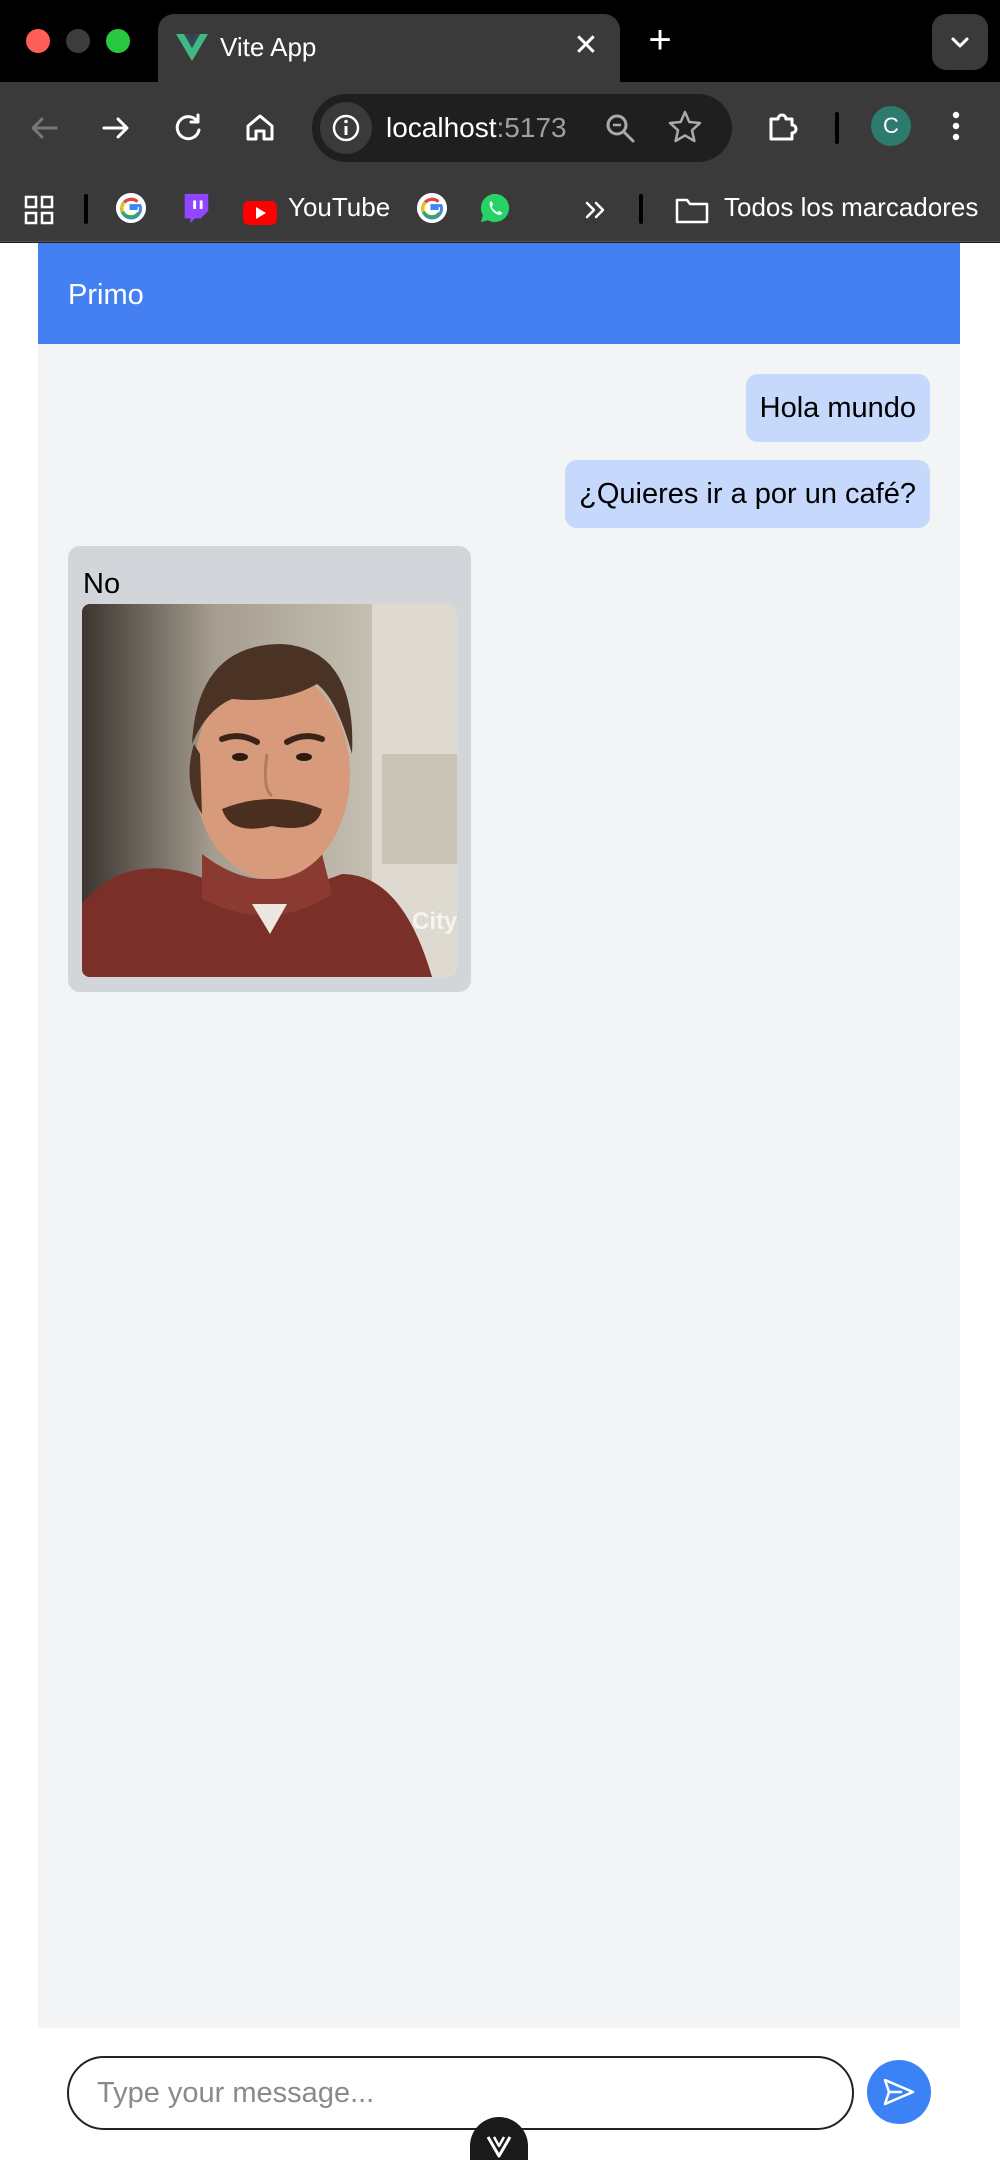 The width and height of the screenshot is (1000, 2160). I want to click on reload-icon, so click(188, 127).